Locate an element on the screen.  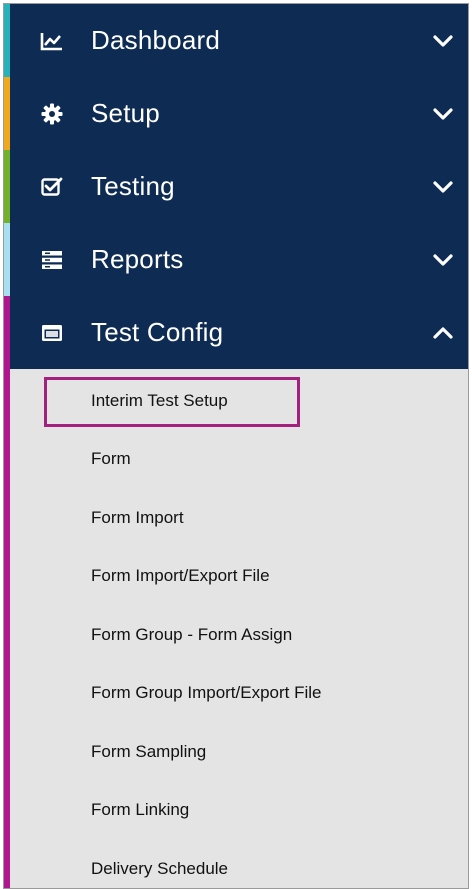
submenu-item-form: Form is located at coordinates (111, 459).